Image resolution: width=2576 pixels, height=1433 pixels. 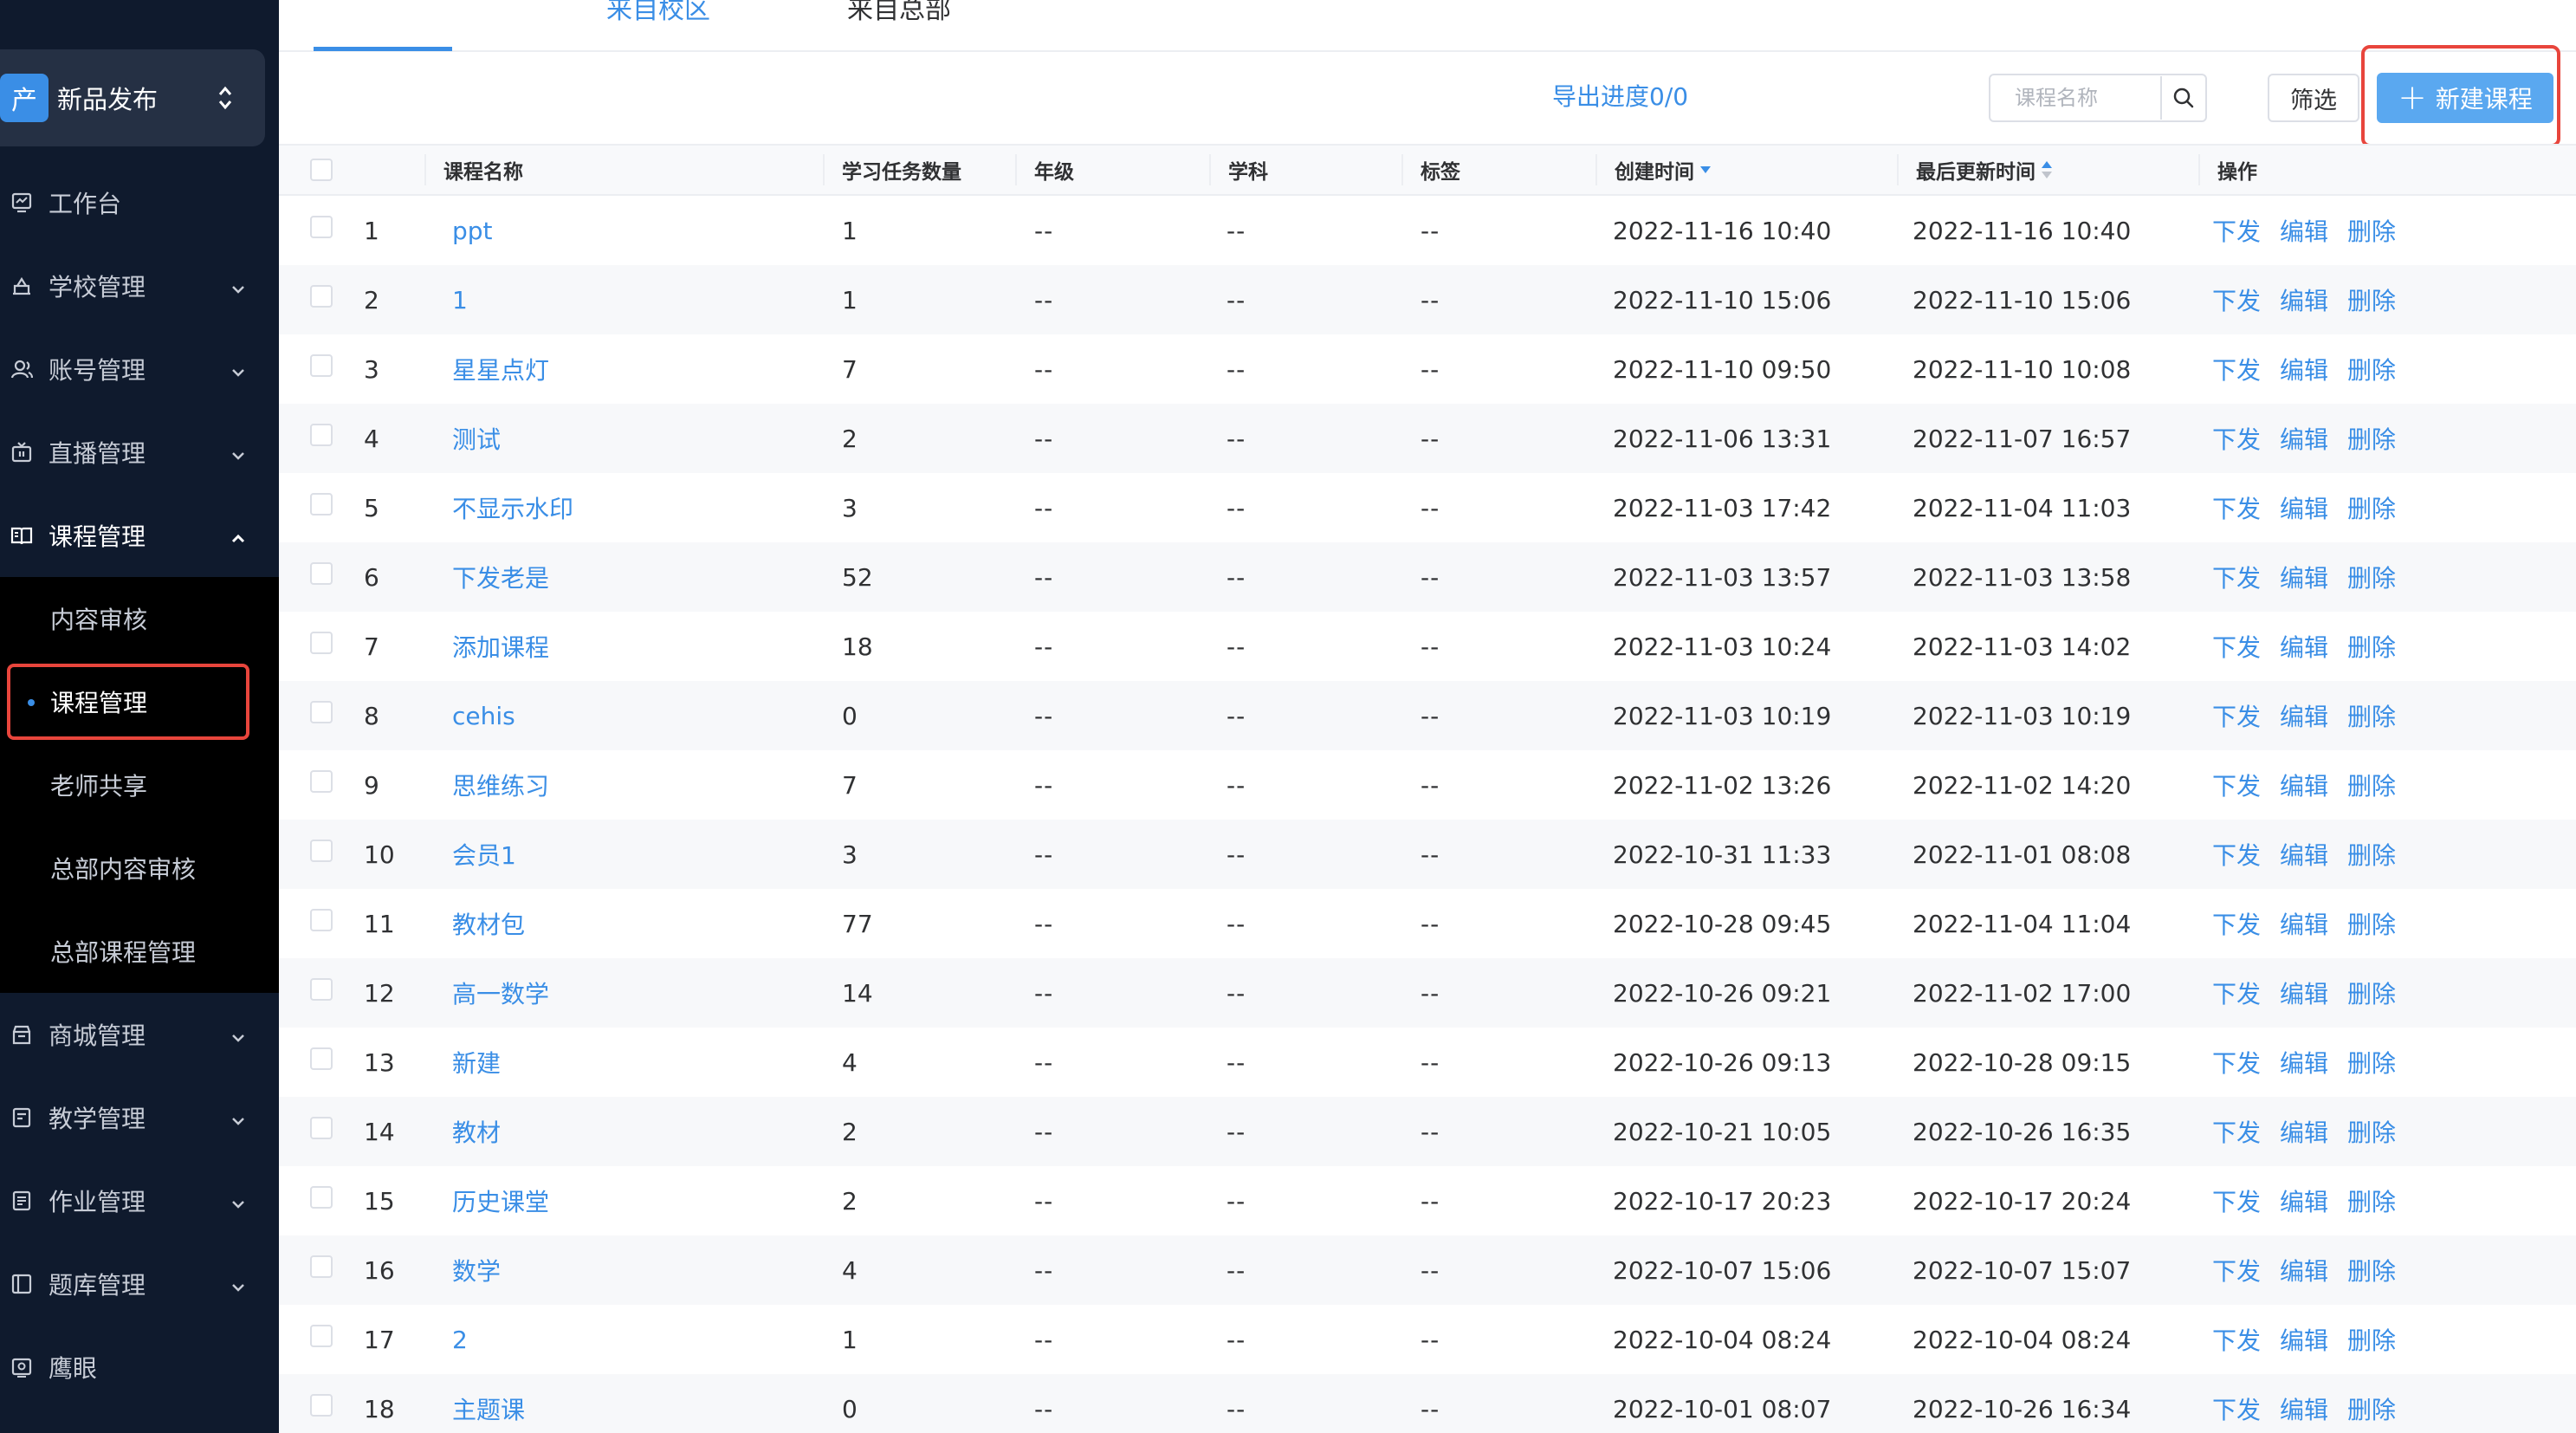 I want to click on submenu-item: 总部课程管理, so click(x=139, y=951).